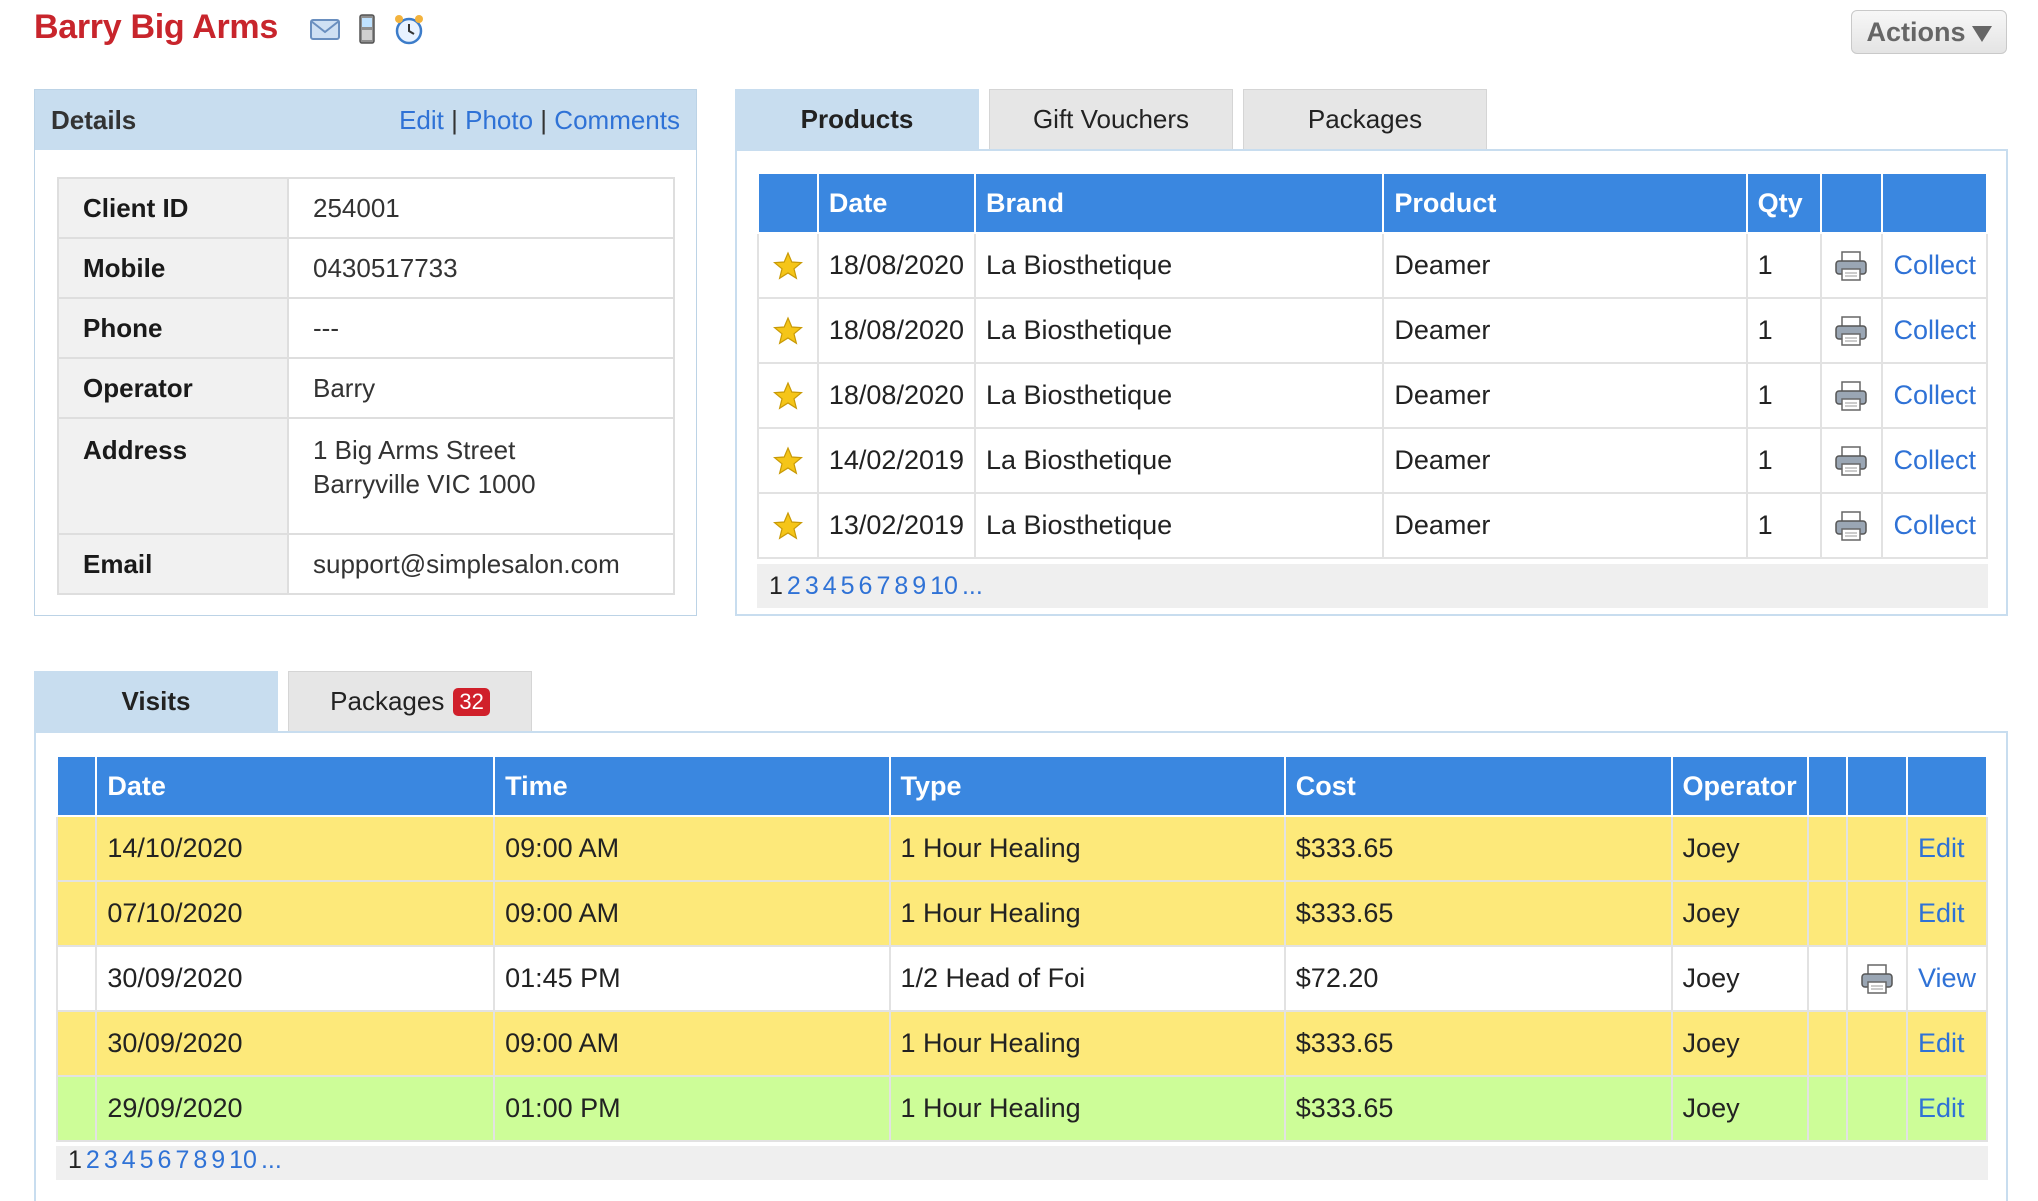 This screenshot has height=1201, width=2038. What do you see at coordinates (325, 29) in the screenshot?
I see `email-icon` at bounding box center [325, 29].